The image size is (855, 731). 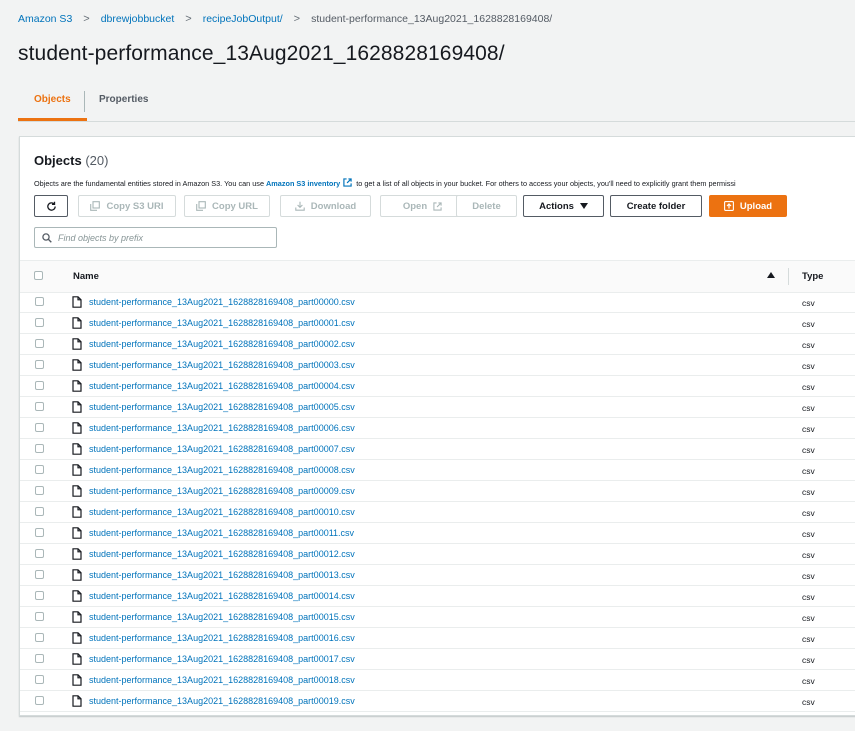 I want to click on tab-objects: Objects, so click(x=52, y=103).